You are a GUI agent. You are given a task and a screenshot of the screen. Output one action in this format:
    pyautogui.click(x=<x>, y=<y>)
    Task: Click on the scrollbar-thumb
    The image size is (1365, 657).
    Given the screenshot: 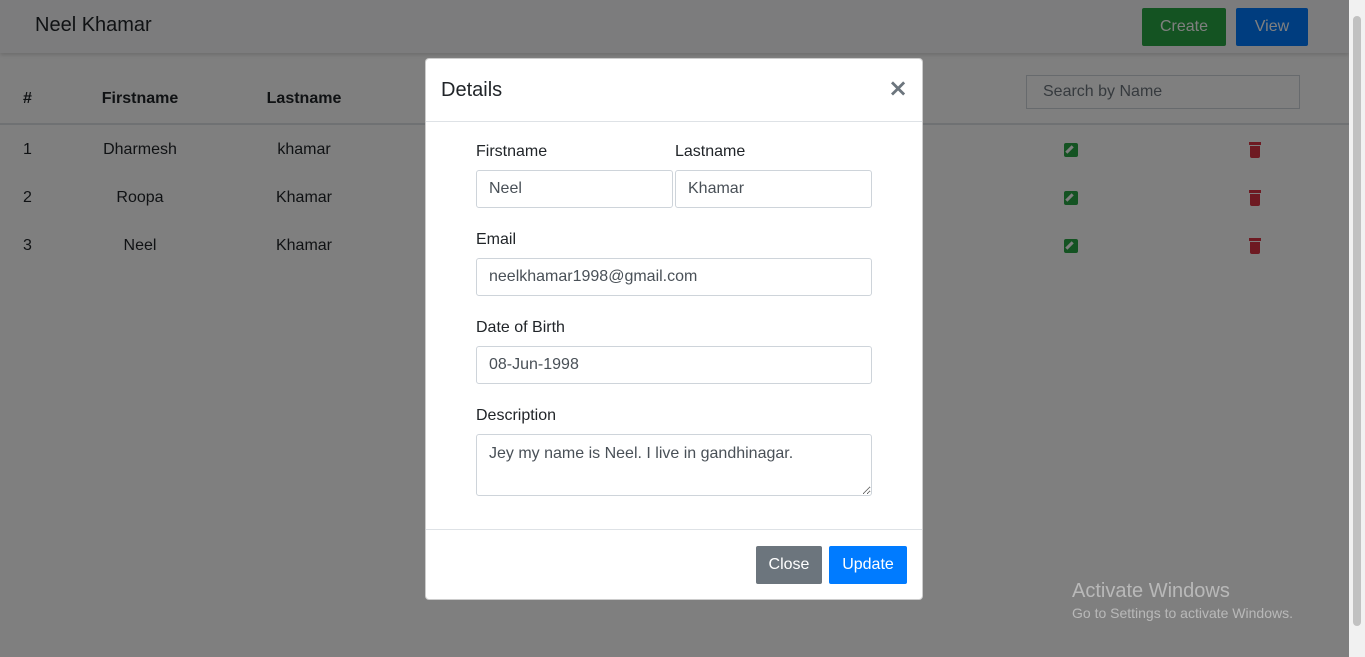 What is the action you would take?
    pyautogui.click(x=1357, y=321)
    